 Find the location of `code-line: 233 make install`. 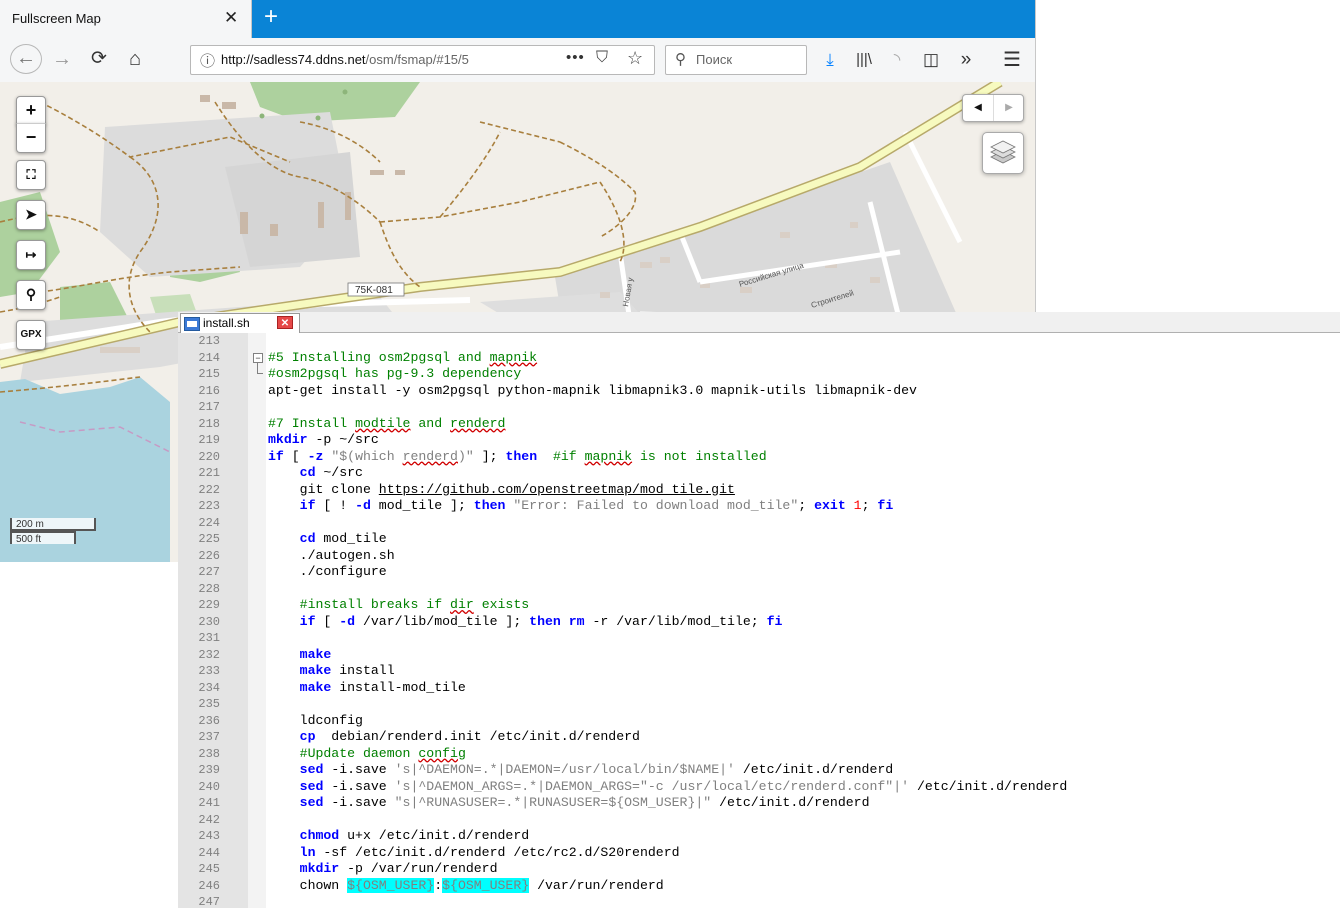

code-line: 233 make install is located at coordinates (759, 671).